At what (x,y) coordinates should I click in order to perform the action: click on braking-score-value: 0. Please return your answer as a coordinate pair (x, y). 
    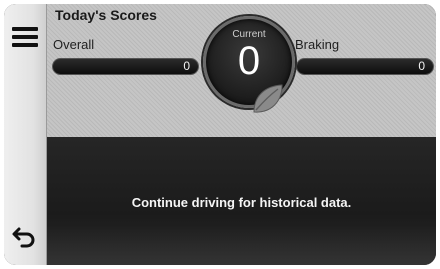
    Looking at the image, I should click on (421, 66).